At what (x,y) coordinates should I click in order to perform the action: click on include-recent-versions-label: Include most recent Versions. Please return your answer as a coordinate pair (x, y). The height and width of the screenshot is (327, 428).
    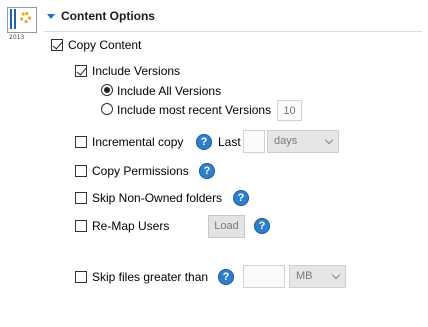
    Looking at the image, I should click on (194, 110).